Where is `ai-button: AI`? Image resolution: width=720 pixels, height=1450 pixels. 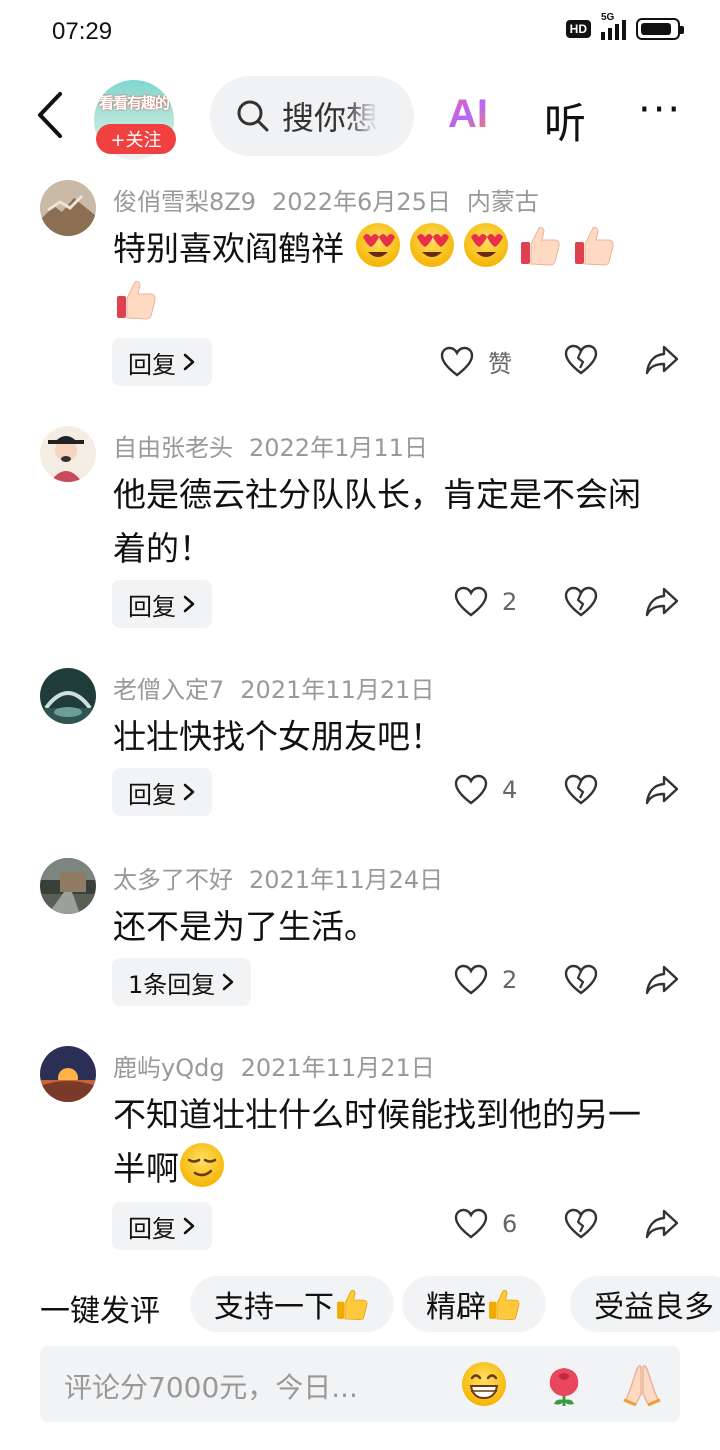
ai-button: AI is located at coordinates (468, 114).